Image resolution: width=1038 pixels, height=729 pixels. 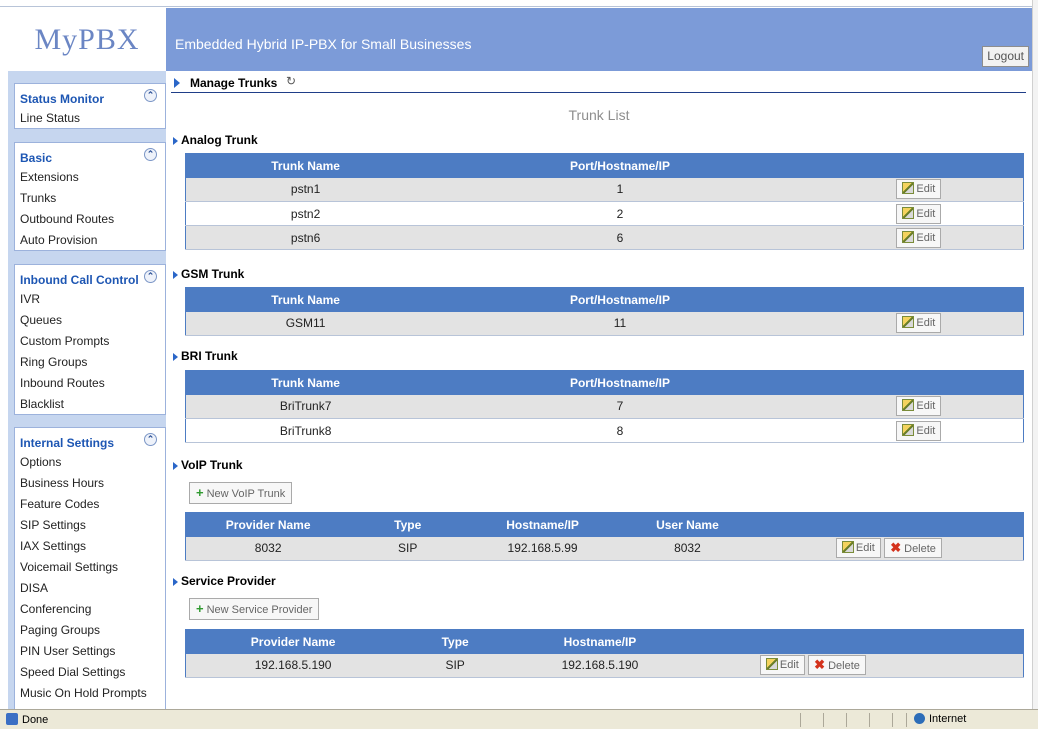 What do you see at coordinates (90, 197) in the screenshot?
I see `sidebar-item-trunks: Trunks` at bounding box center [90, 197].